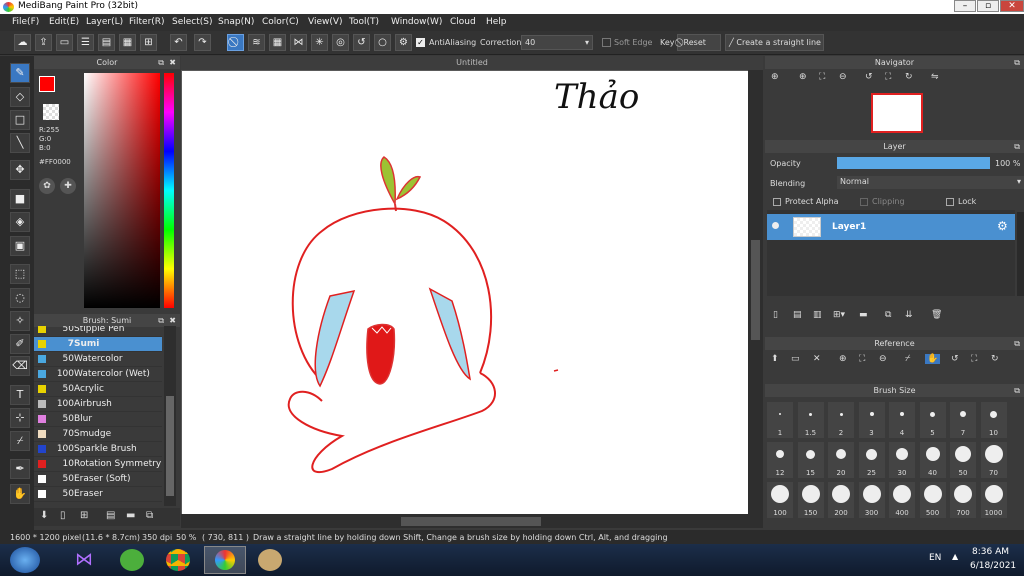 This screenshot has height=576, width=1024. I want to click on maximize-button: ▫, so click(988, 6).